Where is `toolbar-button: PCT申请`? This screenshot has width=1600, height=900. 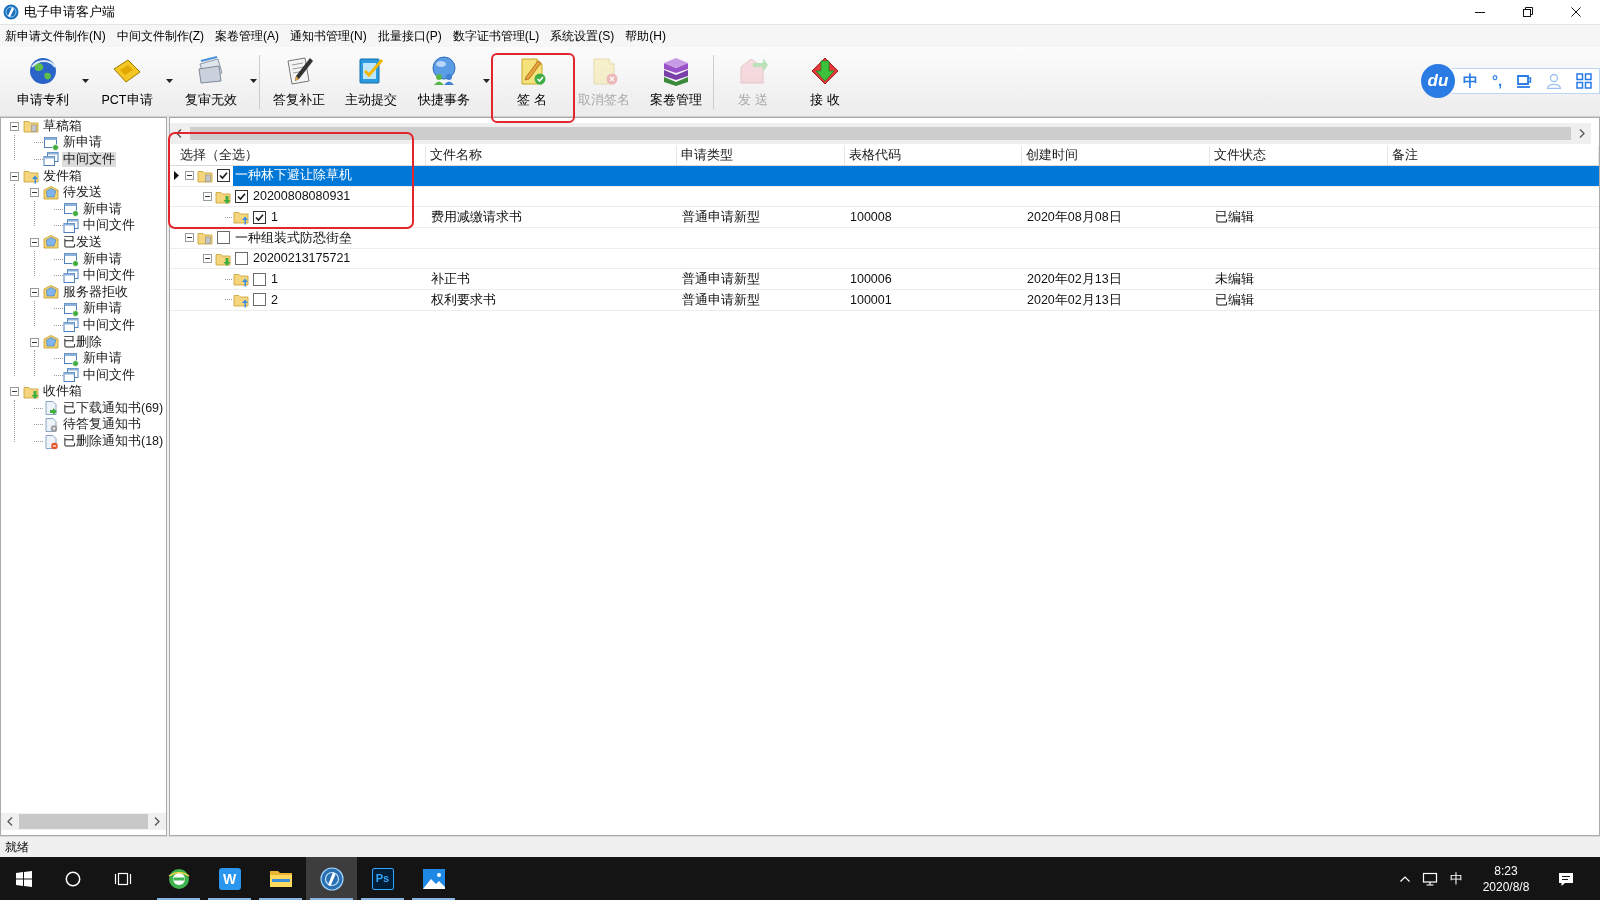
toolbar-button: PCT申请 is located at coordinates (127, 82).